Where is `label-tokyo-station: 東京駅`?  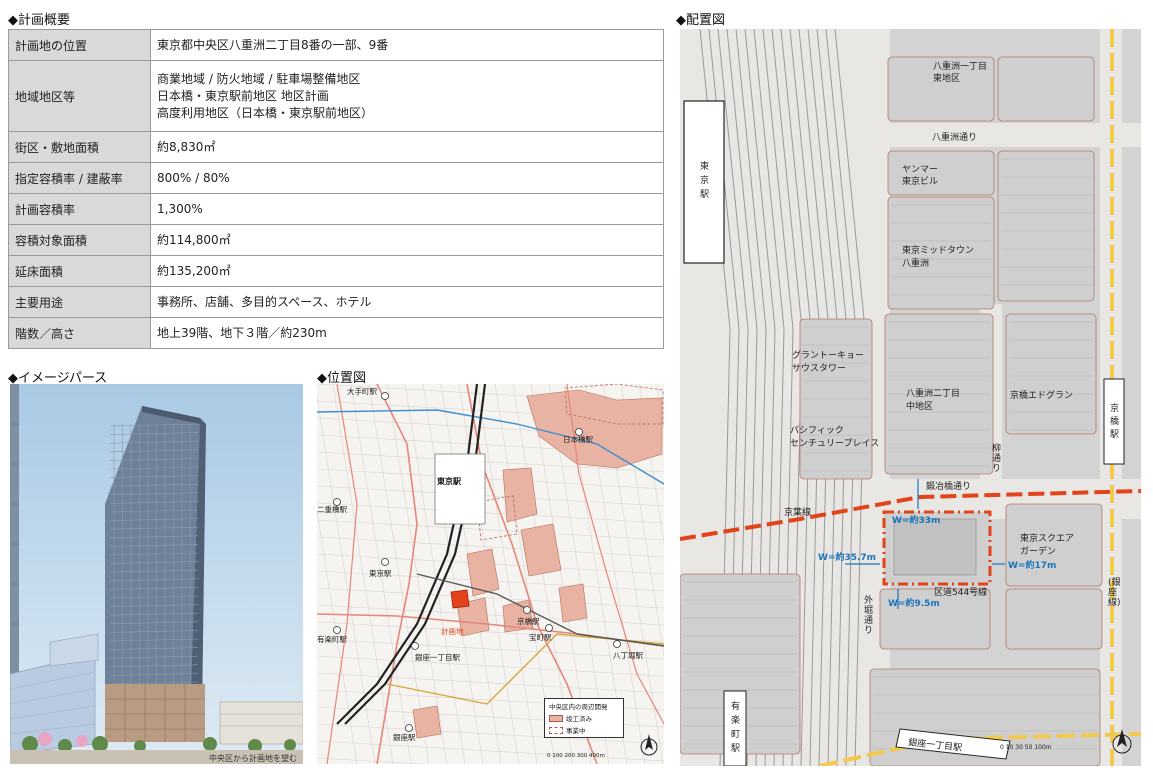 label-tokyo-station: 東京駅 is located at coordinates (704, 180).